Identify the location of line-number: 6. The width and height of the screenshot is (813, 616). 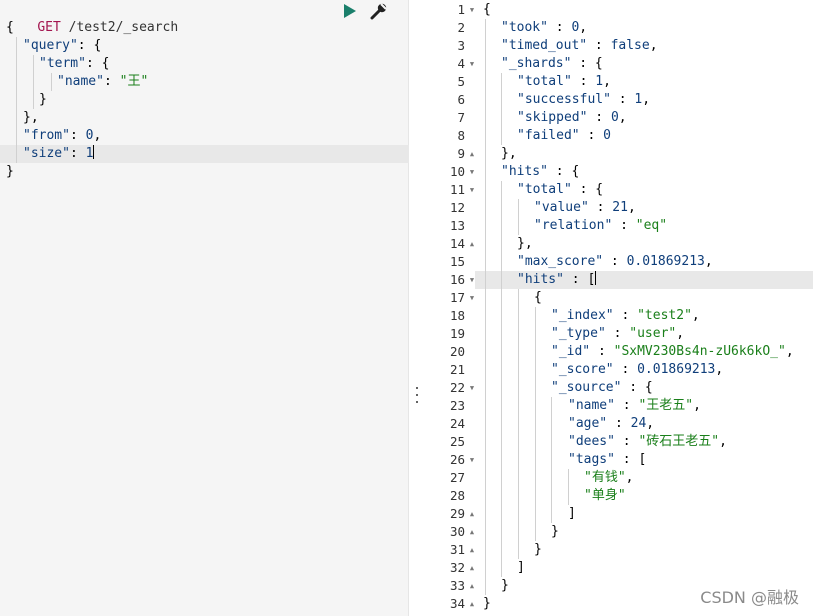
(461, 99).